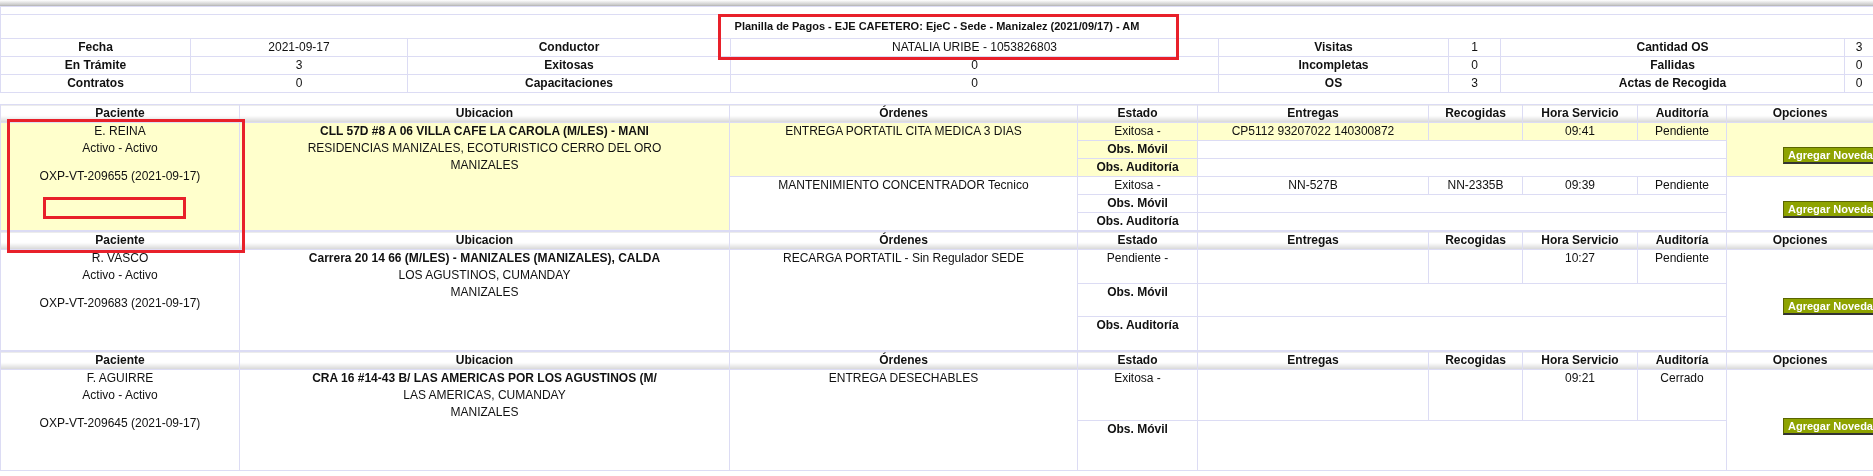 This screenshot has width=1873, height=476. I want to click on order-description: ENTREGA DESECHABLES, so click(903, 378).